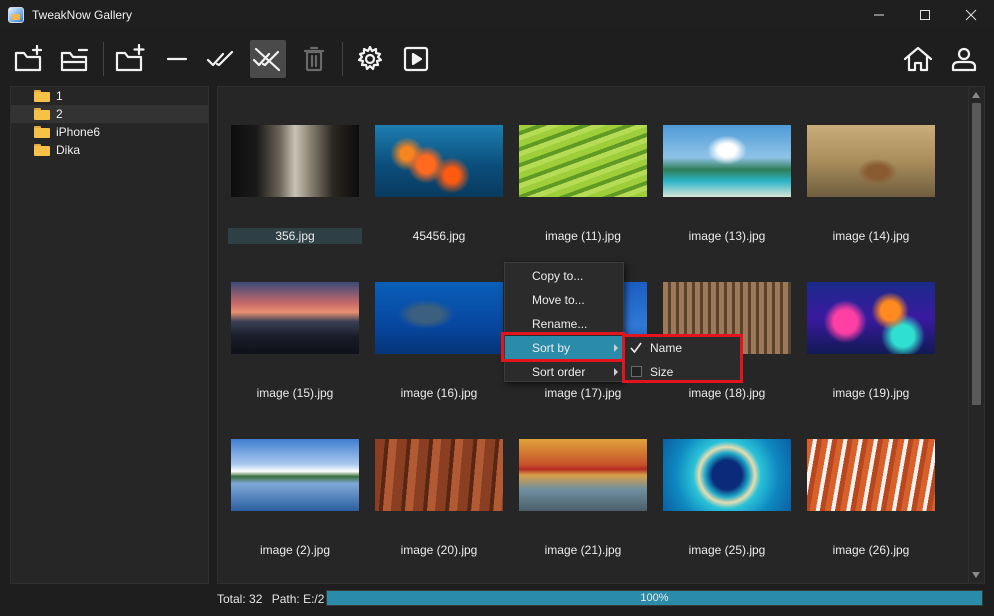 The height and width of the screenshot is (616, 994). What do you see at coordinates (583, 393) in the screenshot?
I see `thumbnail-label: image (17).jpg` at bounding box center [583, 393].